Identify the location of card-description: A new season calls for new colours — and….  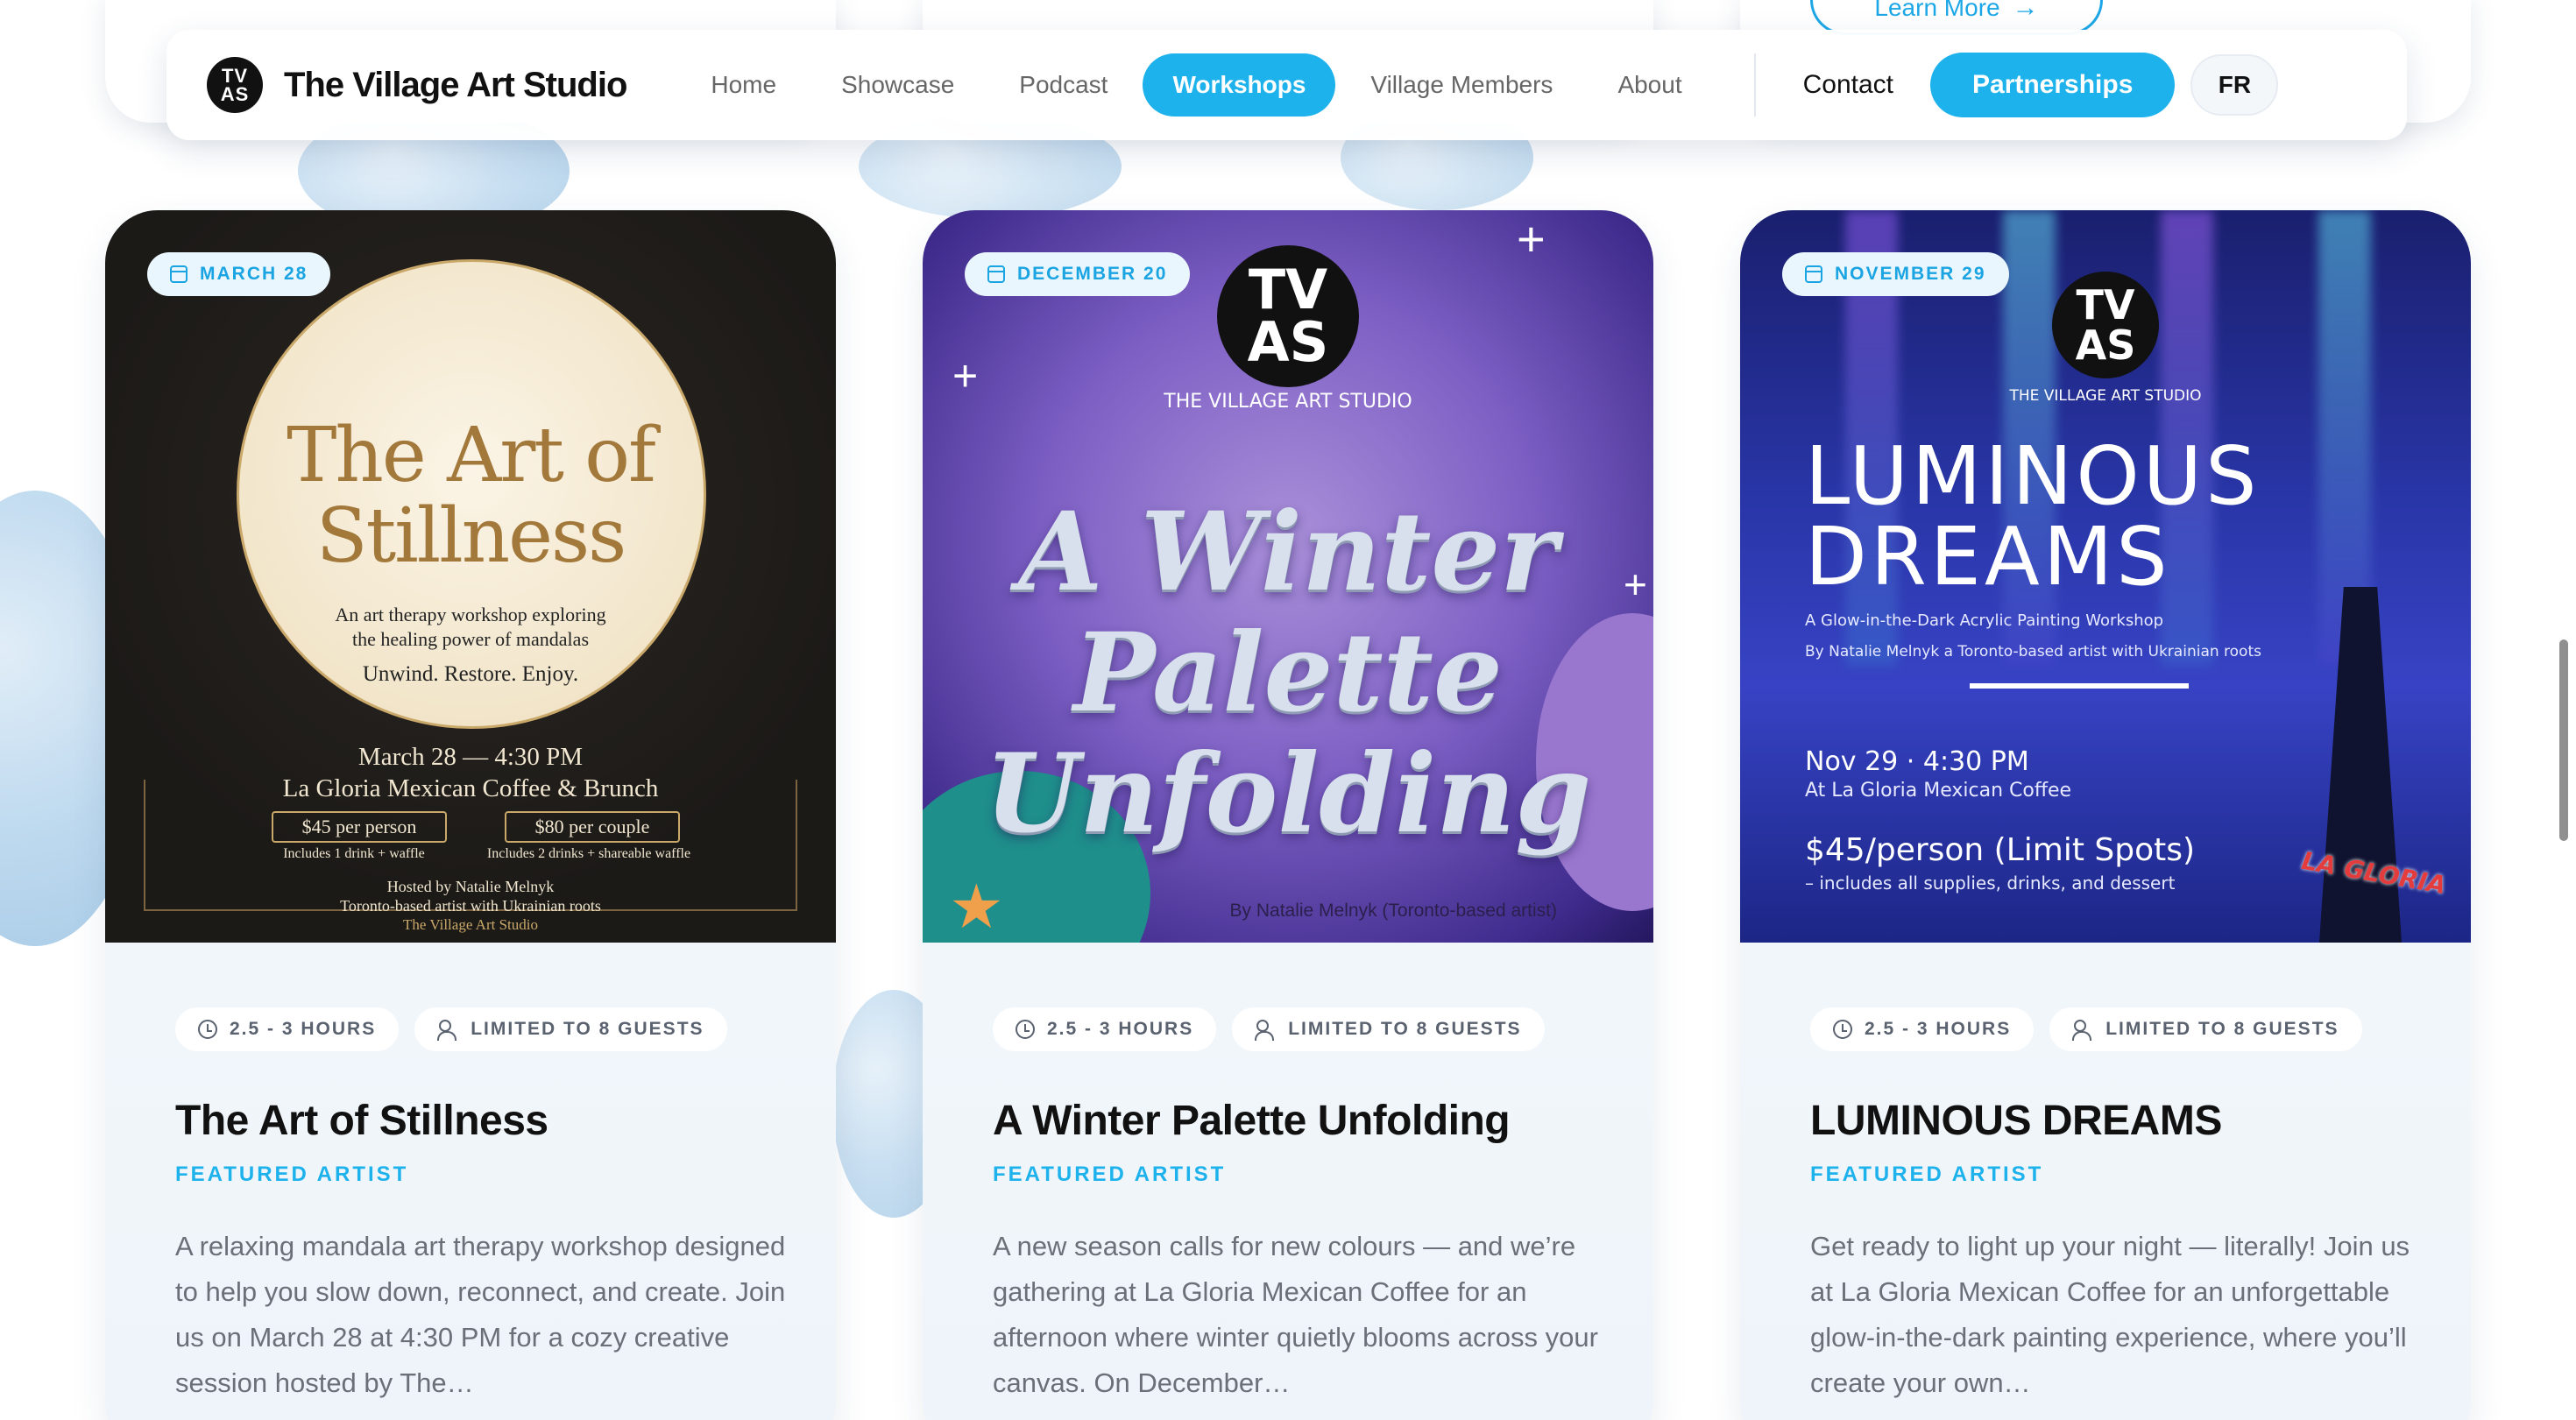
(1295, 1314).